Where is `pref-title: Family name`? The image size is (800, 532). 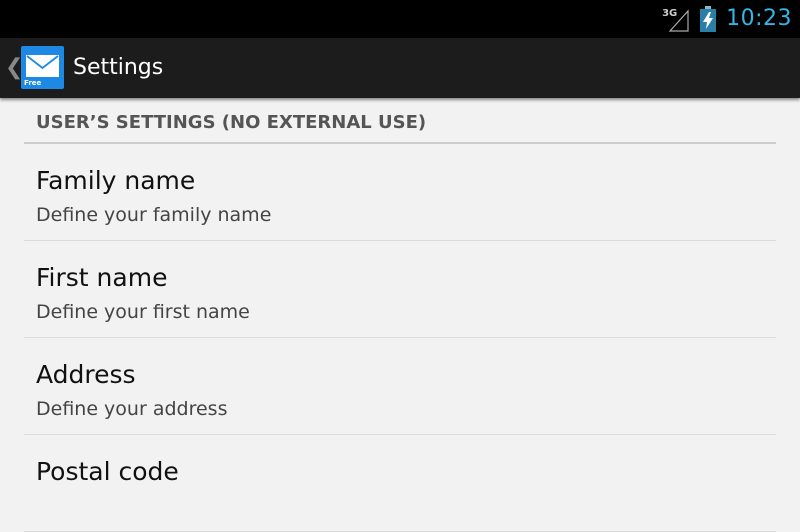 pref-title: Family name is located at coordinates (116, 180).